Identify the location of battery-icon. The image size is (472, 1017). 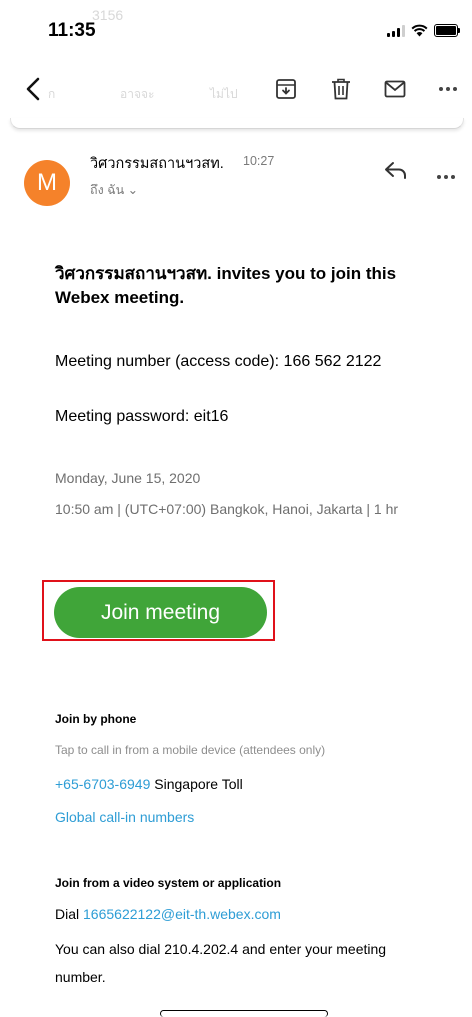
(447, 30).